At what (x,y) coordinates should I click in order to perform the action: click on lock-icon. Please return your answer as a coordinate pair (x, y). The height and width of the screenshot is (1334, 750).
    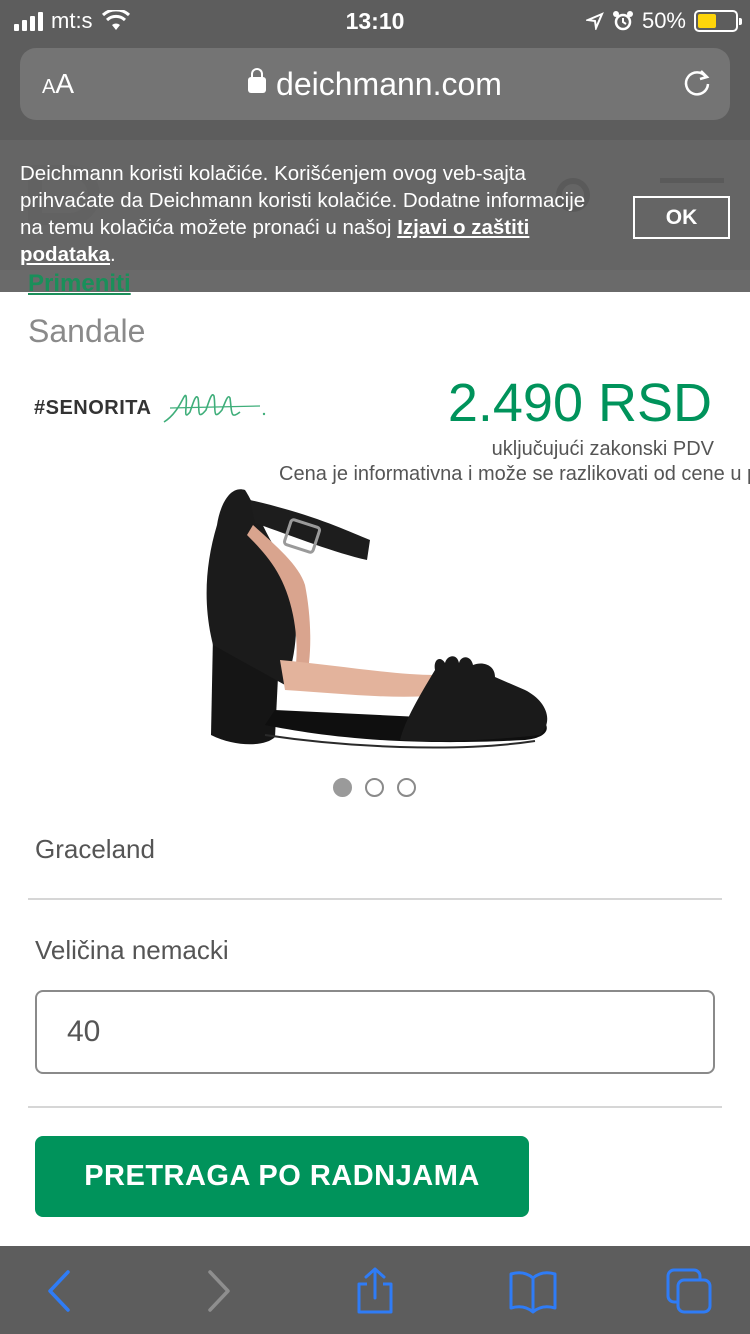
    Looking at the image, I should click on (257, 80).